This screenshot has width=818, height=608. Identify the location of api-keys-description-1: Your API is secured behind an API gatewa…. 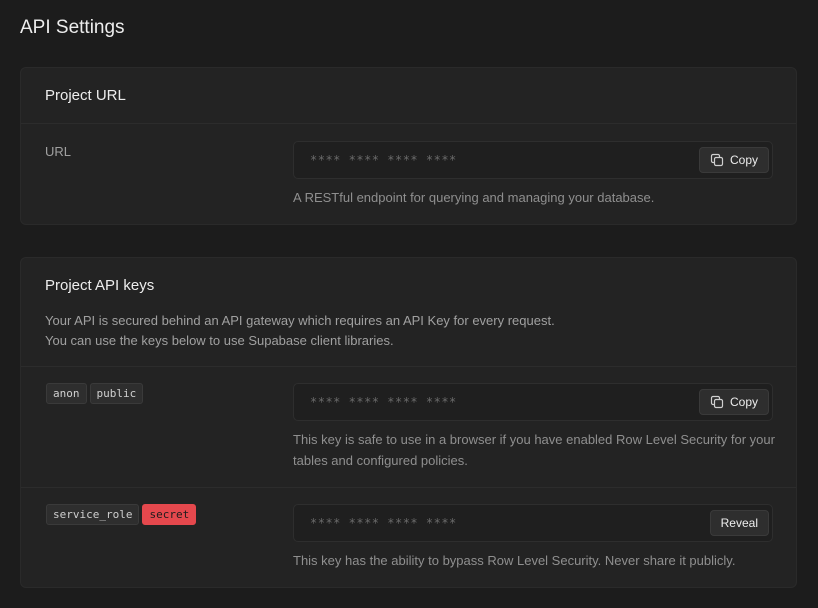
(300, 320).